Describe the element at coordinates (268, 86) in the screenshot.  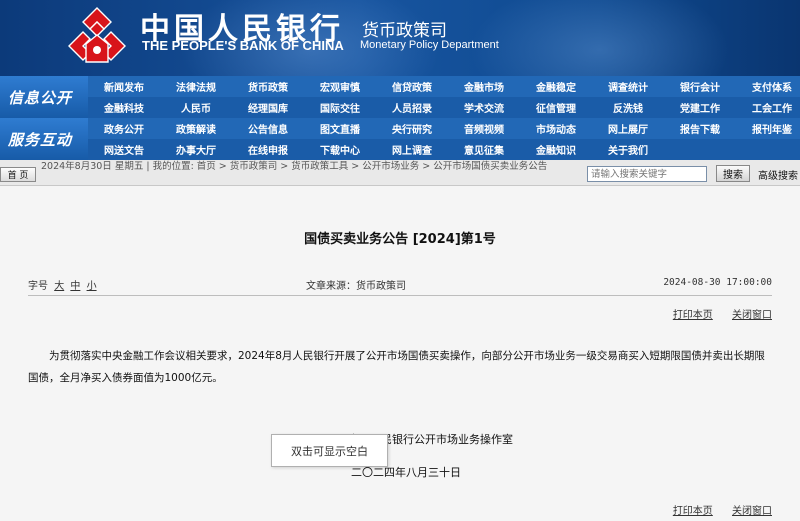
I see `nav-link: 货币政策` at that location.